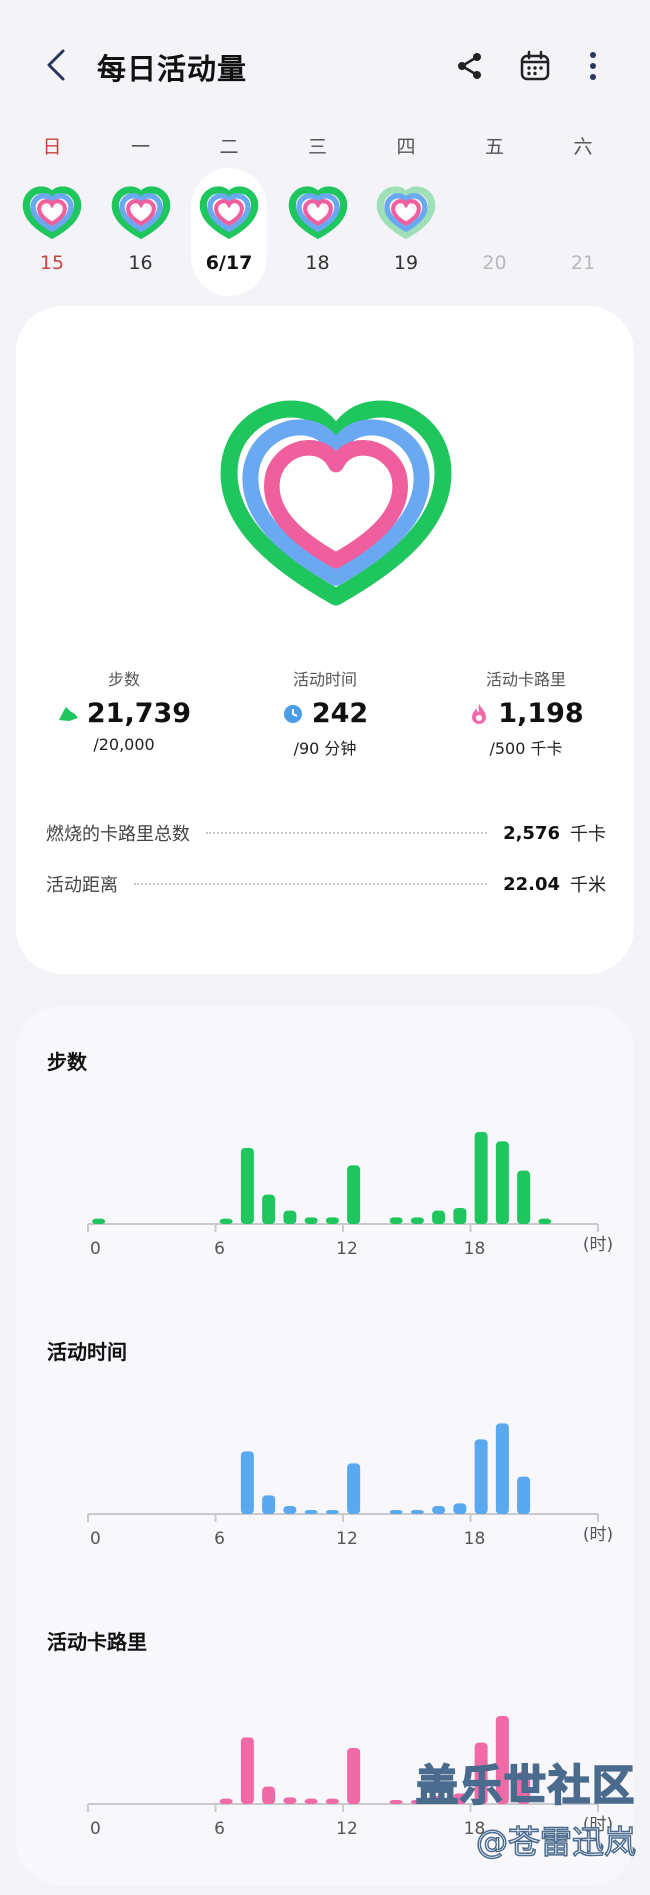 The image size is (650, 1895). I want to click on day-15: 日 15, so click(52, 213).